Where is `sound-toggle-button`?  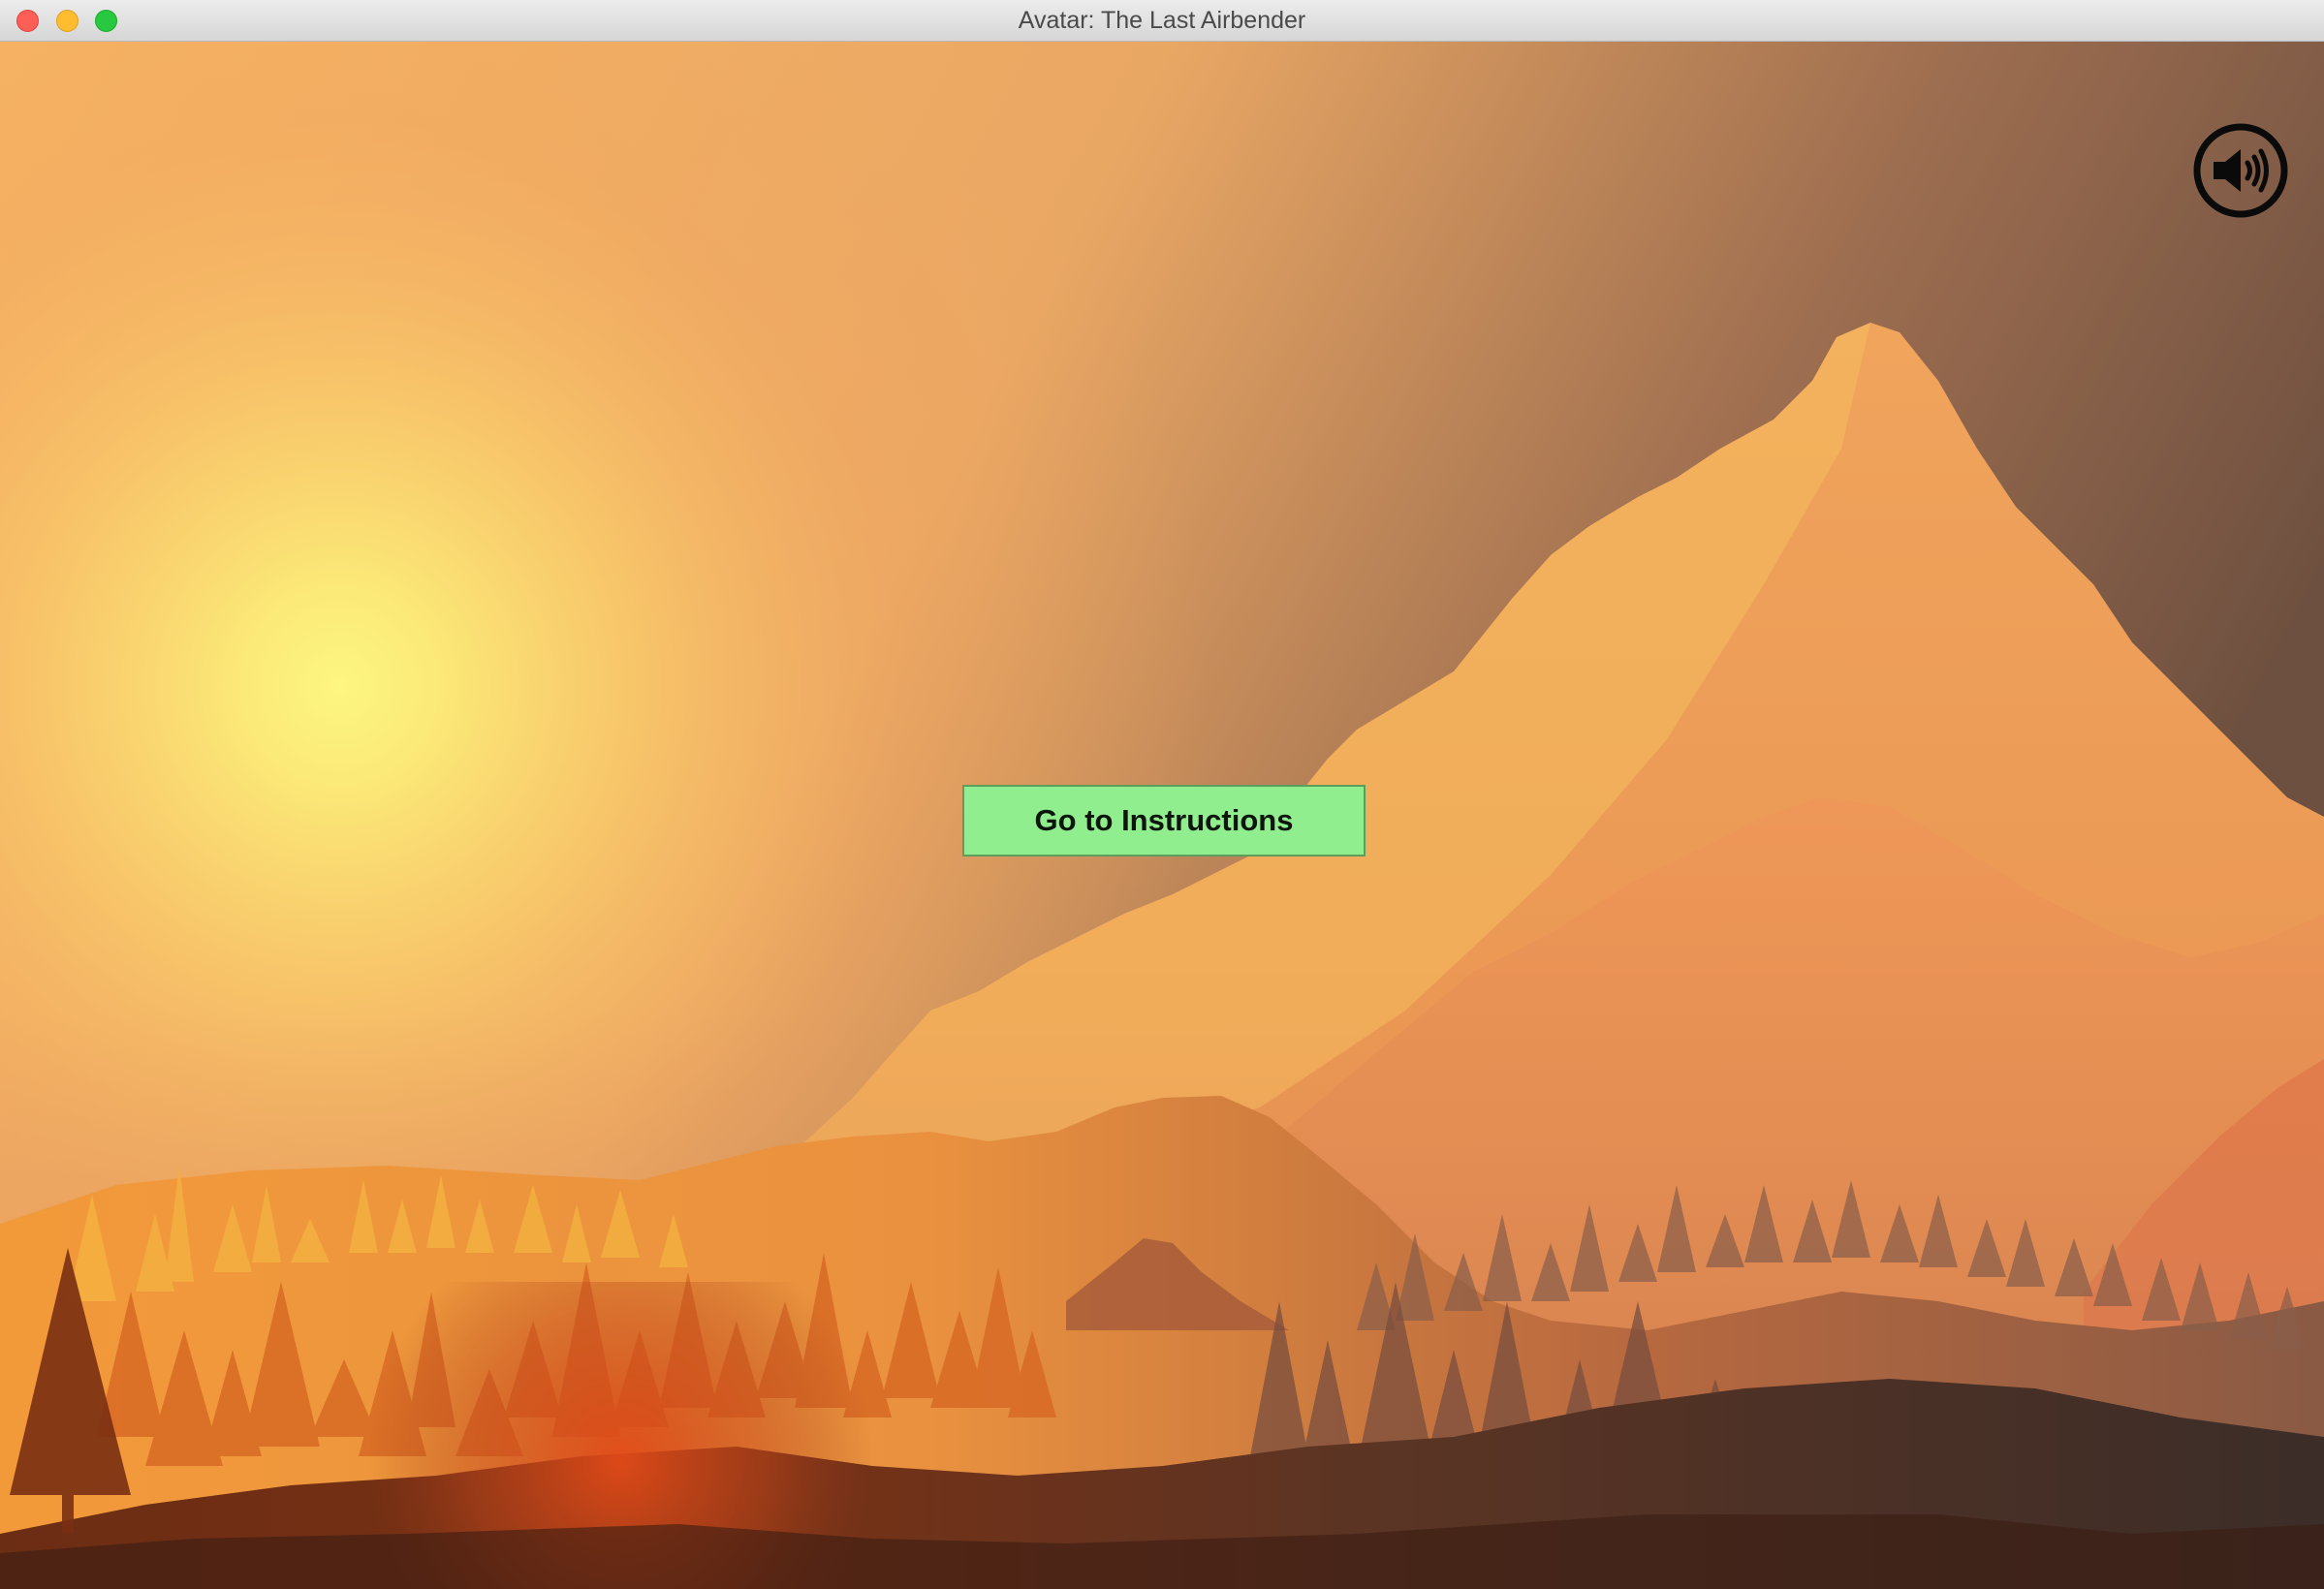 sound-toggle-button is located at coordinates (2240, 170).